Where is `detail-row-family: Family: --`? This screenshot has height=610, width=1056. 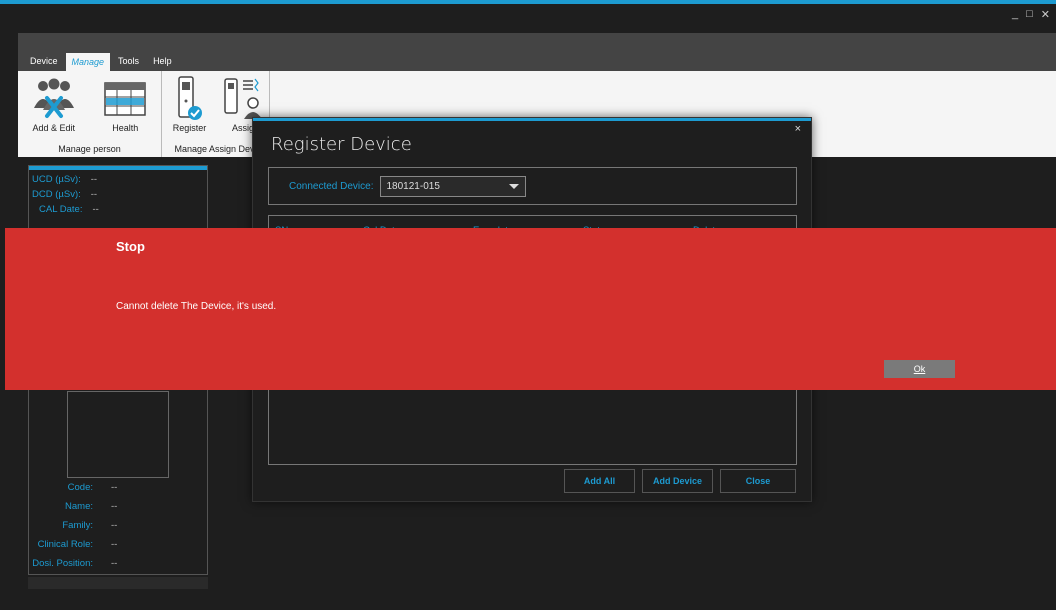
detail-row-family: Family: -- is located at coordinates (118, 525).